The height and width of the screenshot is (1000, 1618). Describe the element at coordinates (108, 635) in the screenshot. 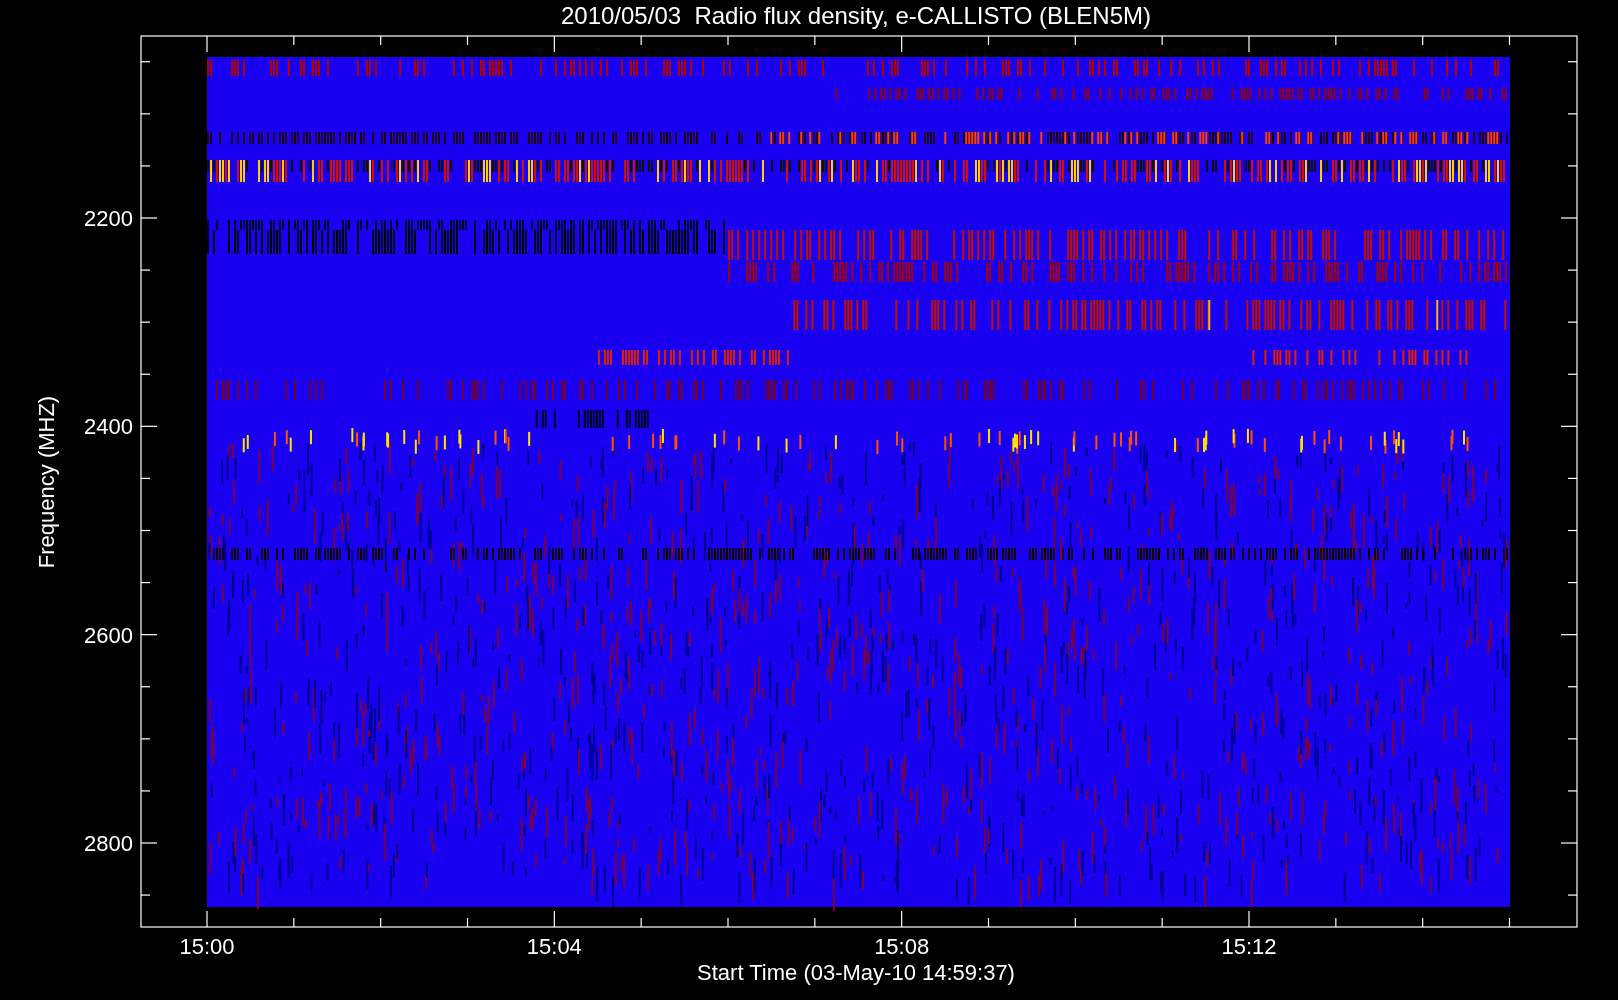

I see `y-tick-label: 2600` at that location.